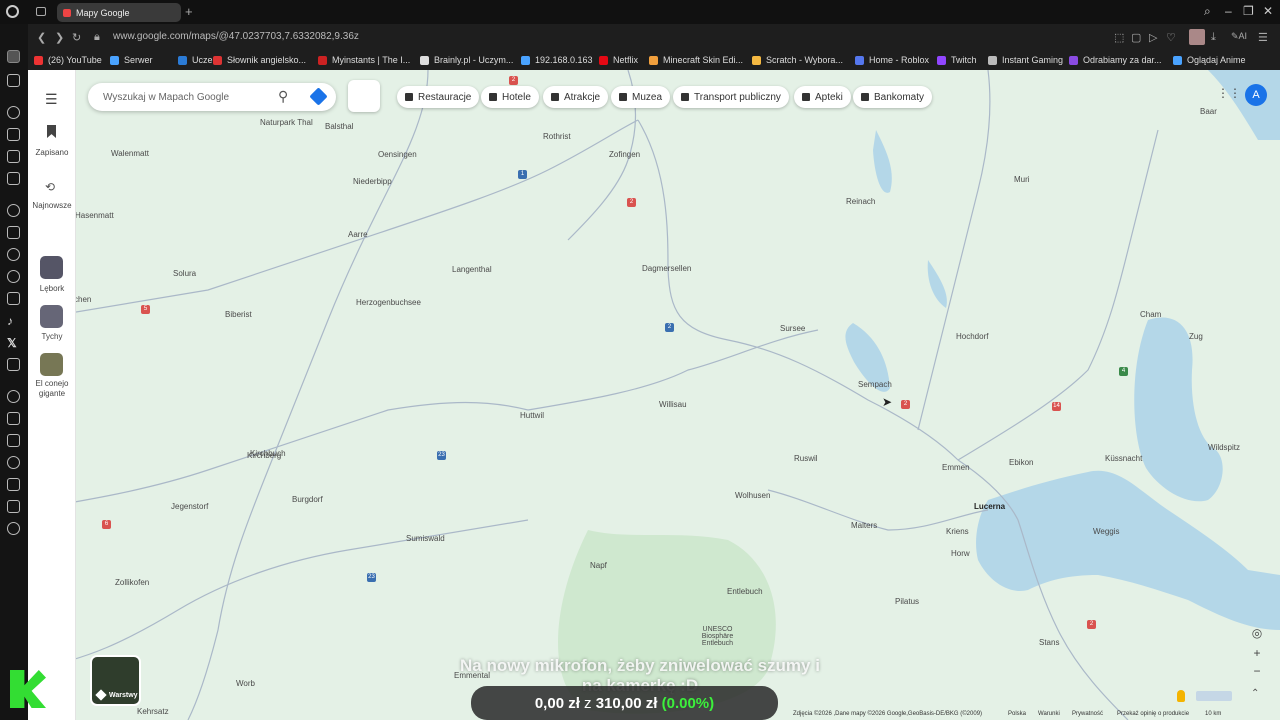 This screenshot has width=1280, height=720. I want to click on bookmark-item: Oglądaj Anime, so click(1209, 60).